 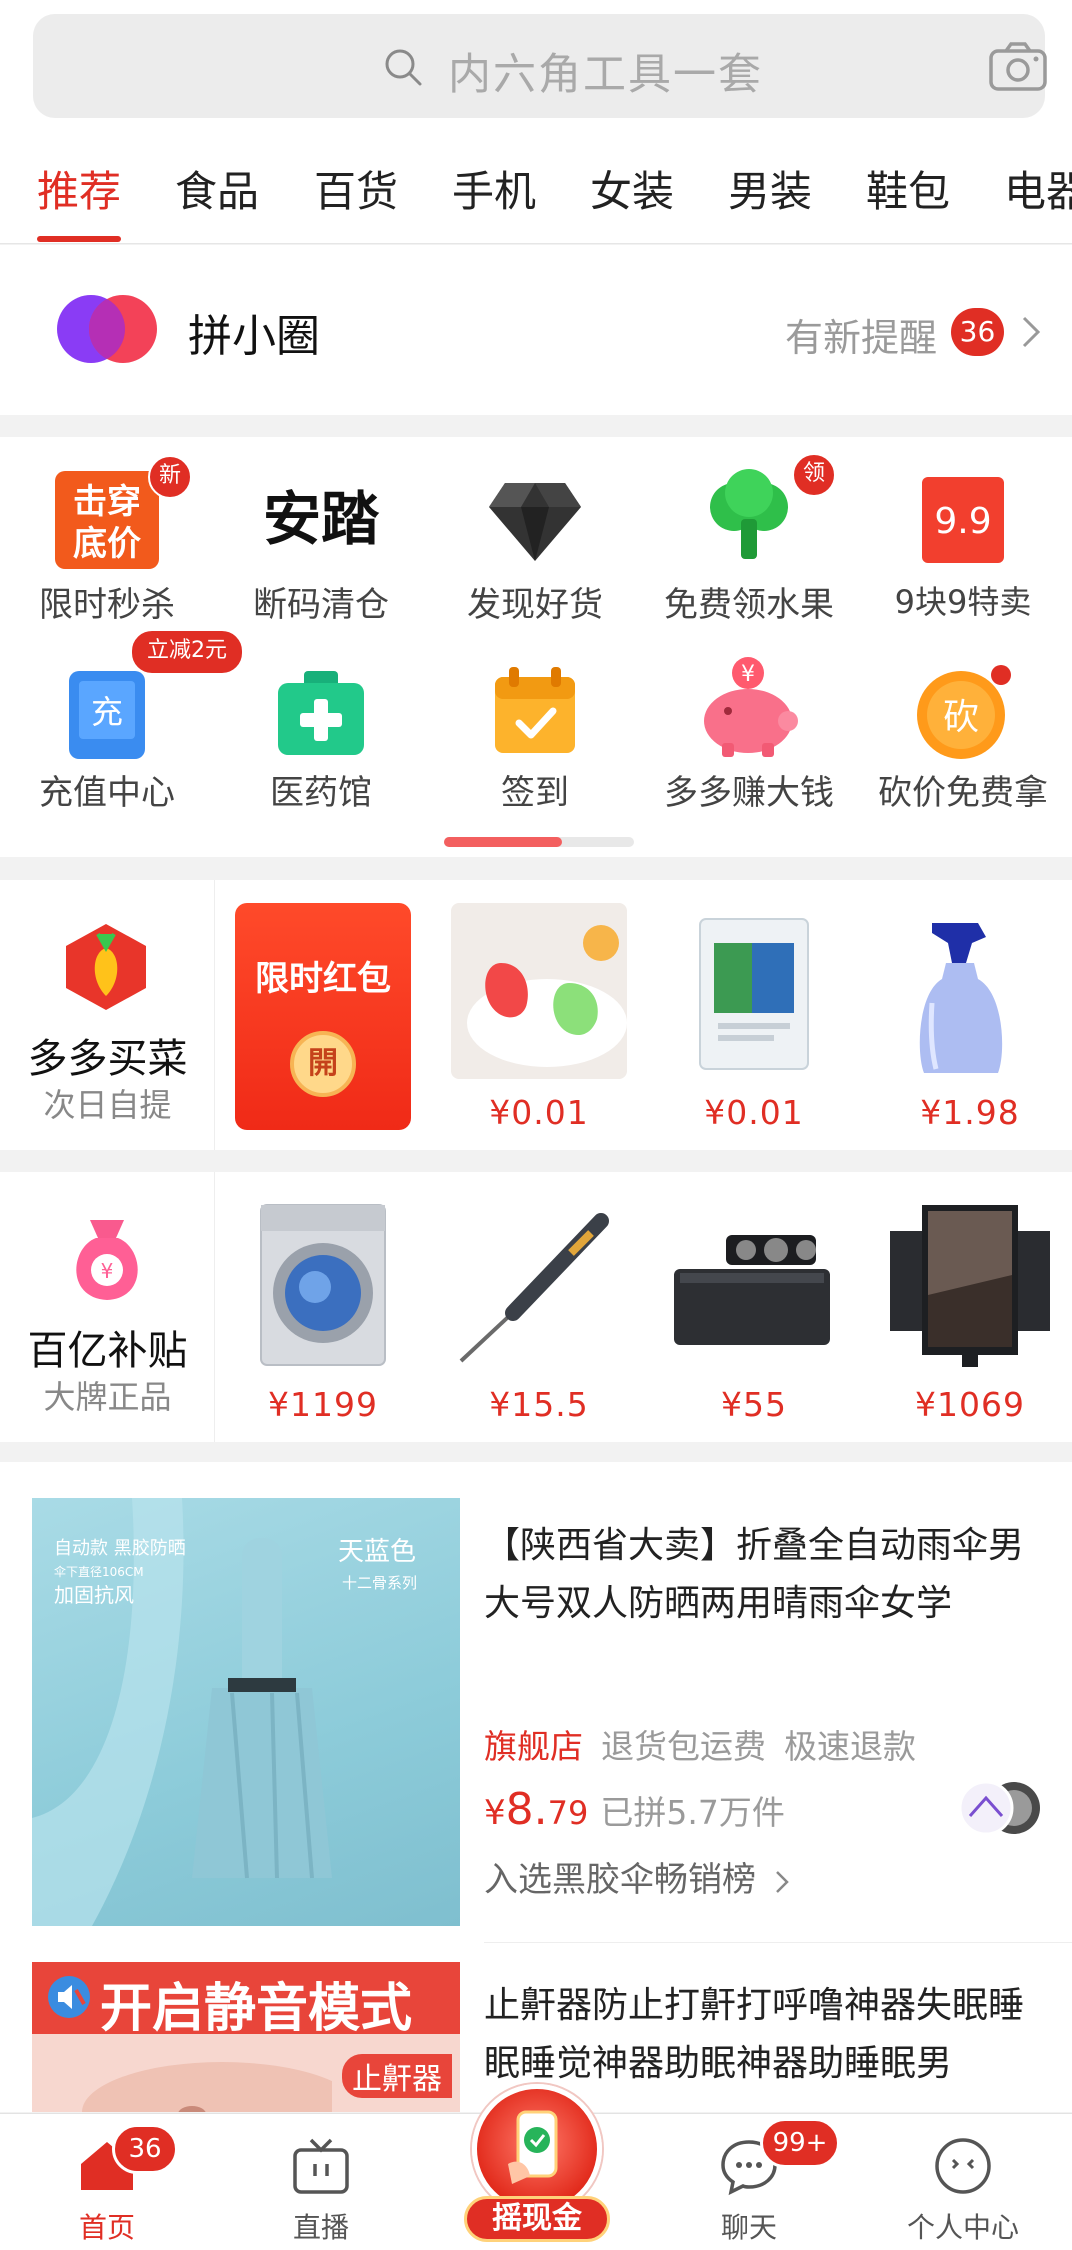 What do you see at coordinates (632, 188) in the screenshot?
I see `tab-women: 女装` at bounding box center [632, 188].